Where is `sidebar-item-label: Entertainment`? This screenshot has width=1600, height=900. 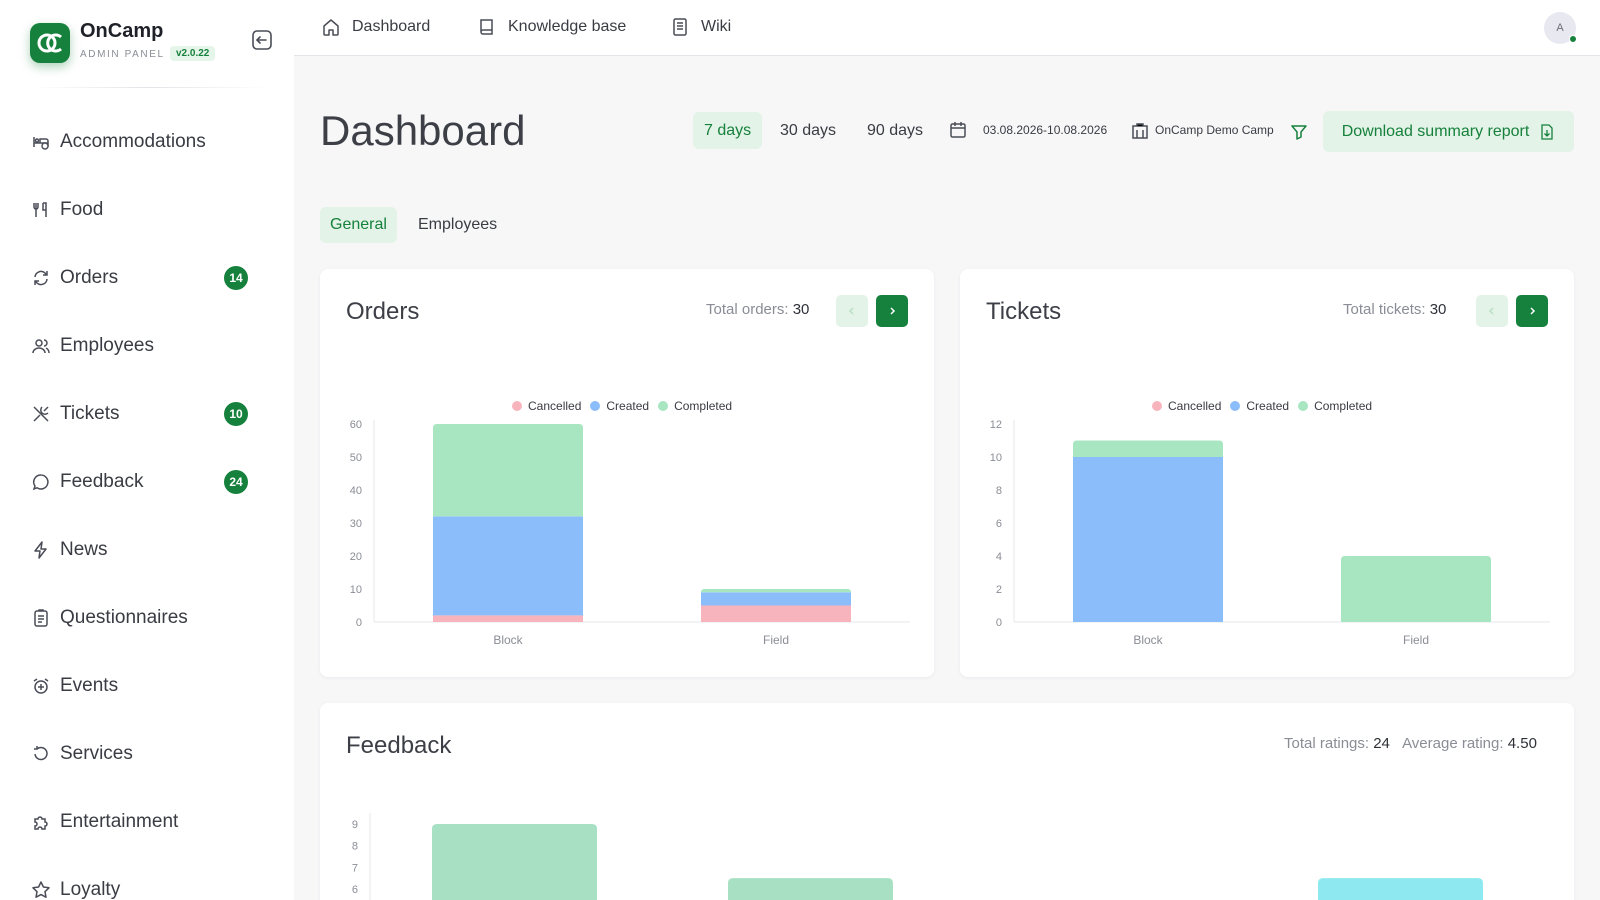 sidebar-item-label: Entertainment is located at coordinates (119, 821).